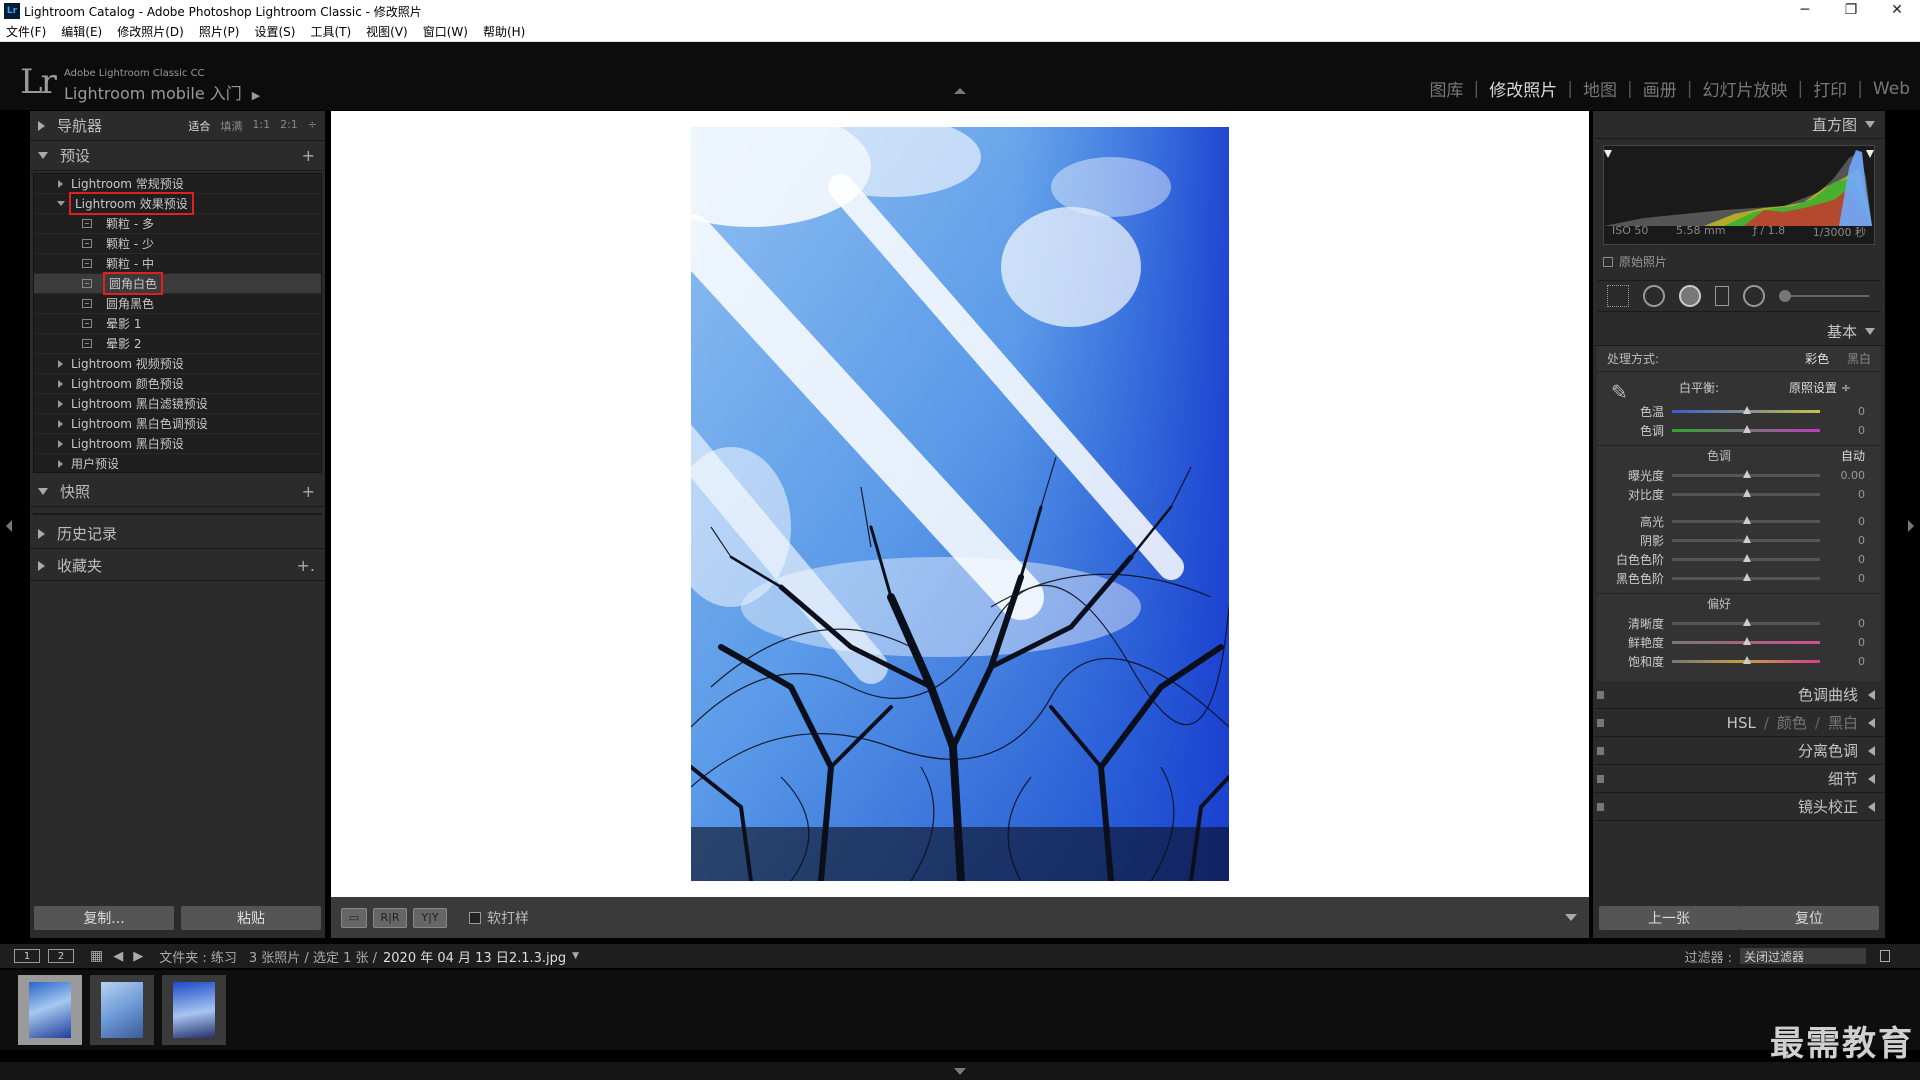 This screenshot has width=1920, height=1080. What do you see at coordinates (1805, 11) in the screenshot?
I see `minimize-icon: ─` at bounding box center [1805, 11].